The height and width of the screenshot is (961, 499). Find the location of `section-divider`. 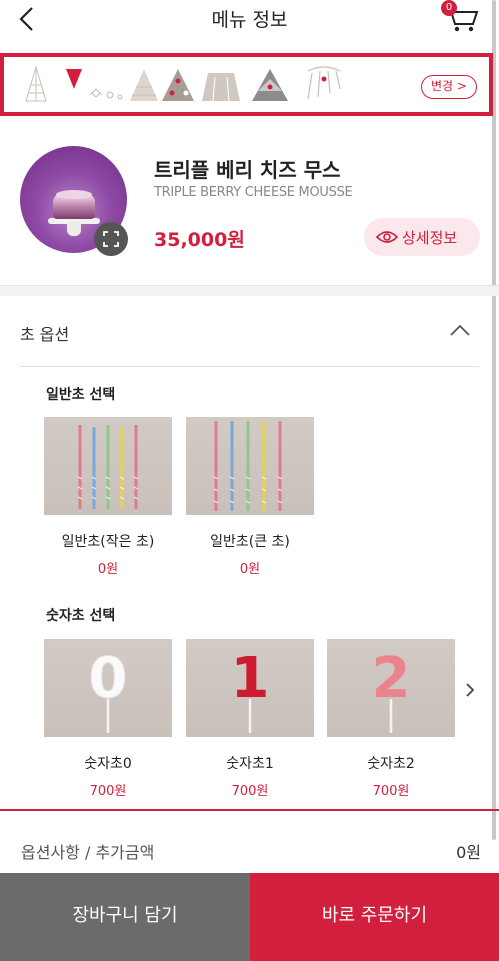

section-divider is located at coordinates (249, 290).